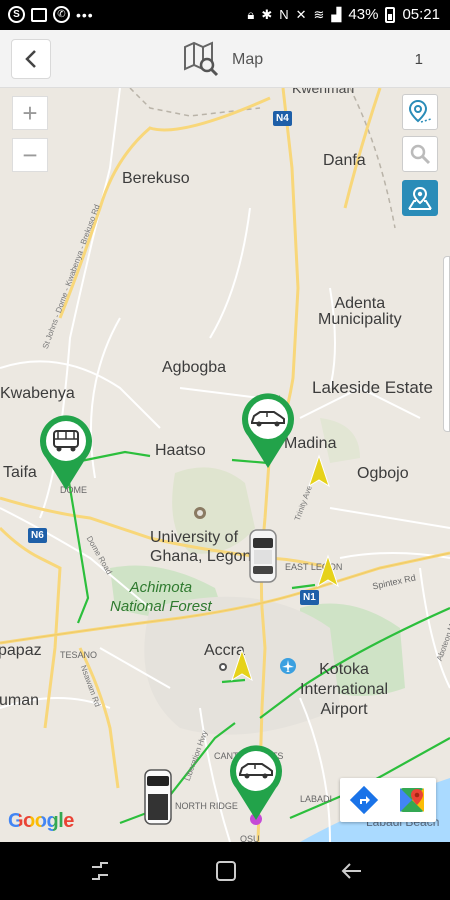 The height and width of the screenshot is (900, 450). What do you see at coordinates (360, 311) in the screenshot?
I see `label-adenta: Adenta Municipality` at bounding box center [360, 311].